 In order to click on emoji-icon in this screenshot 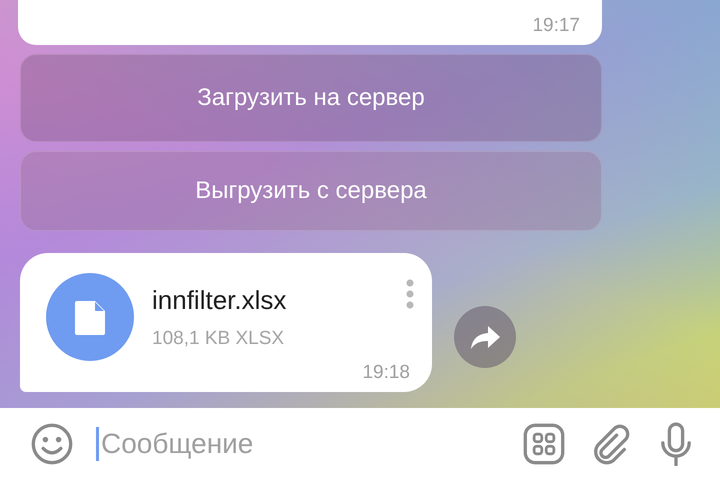, I will do `click(52, 444)`.